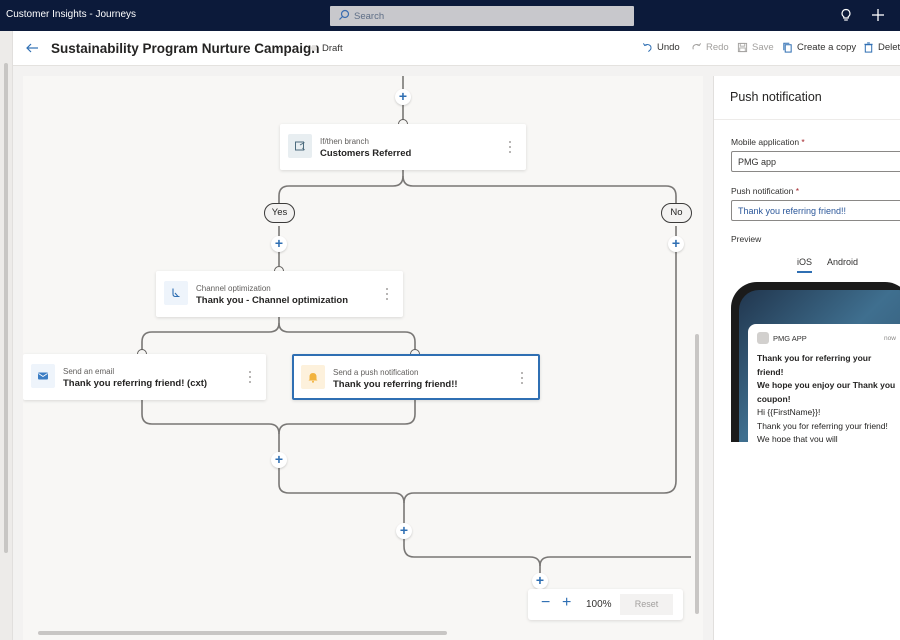 The width and height of the screenshot is (900, 640). I want to click on left-rail-scrollbar, so click(6, 308).